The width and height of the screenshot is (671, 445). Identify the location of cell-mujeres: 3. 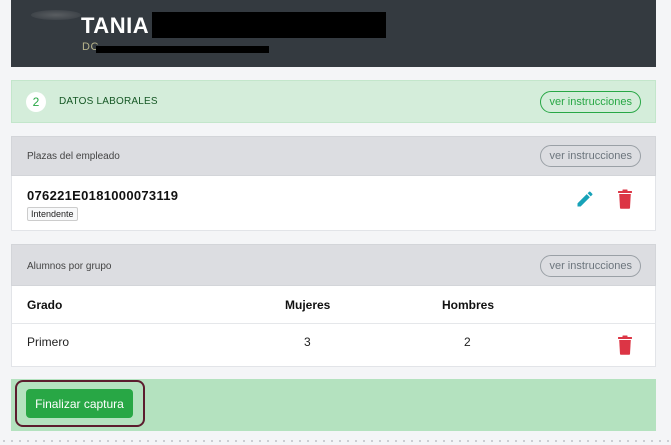
(307, 342).